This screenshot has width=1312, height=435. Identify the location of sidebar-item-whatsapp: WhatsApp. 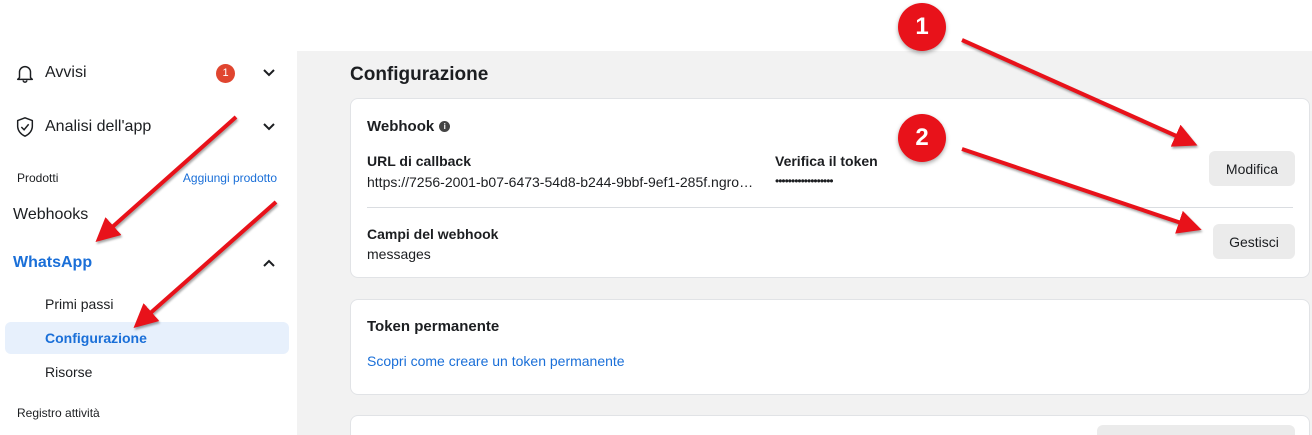
(145, 263).